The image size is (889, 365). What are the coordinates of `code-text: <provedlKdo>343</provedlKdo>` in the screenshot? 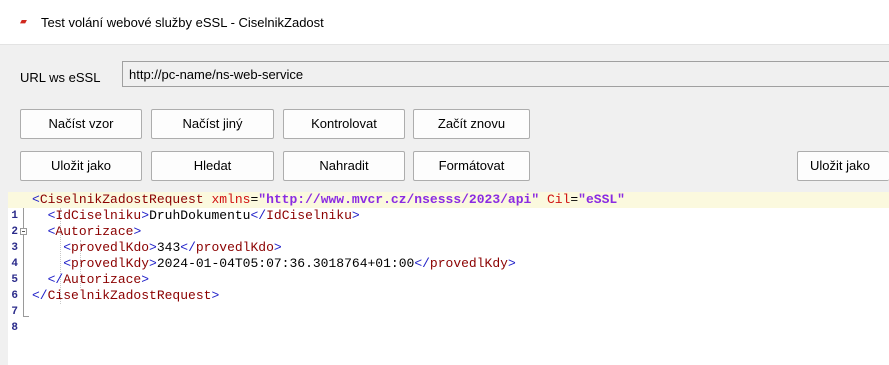 It's located at (172, 247).